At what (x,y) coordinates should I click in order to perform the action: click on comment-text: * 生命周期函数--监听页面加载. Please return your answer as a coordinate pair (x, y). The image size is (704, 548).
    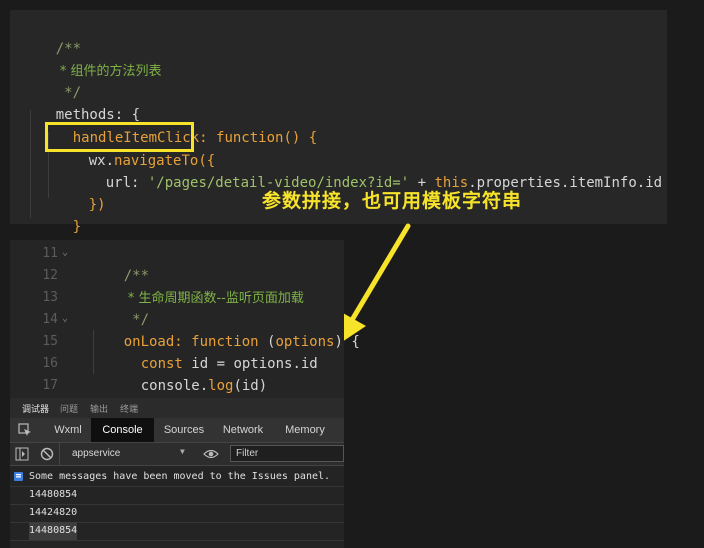
    Looking at the image, I should click on (213, 298).